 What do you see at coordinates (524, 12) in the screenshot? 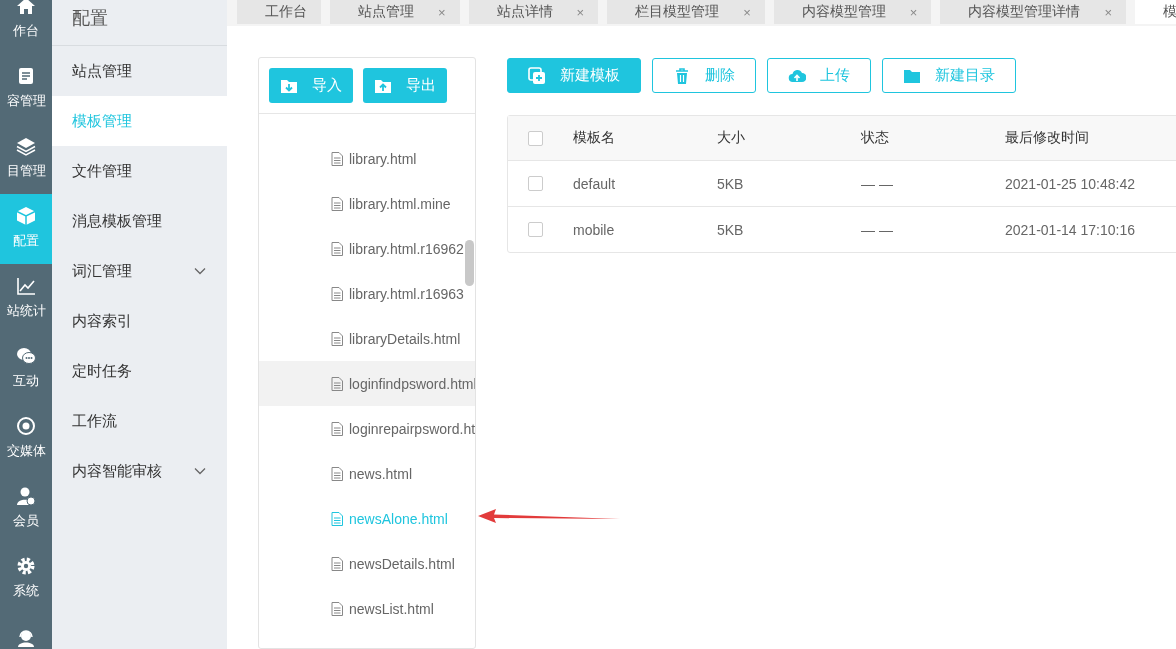
I see `tab-label: 站点详情` at bounding box center [524, 12].